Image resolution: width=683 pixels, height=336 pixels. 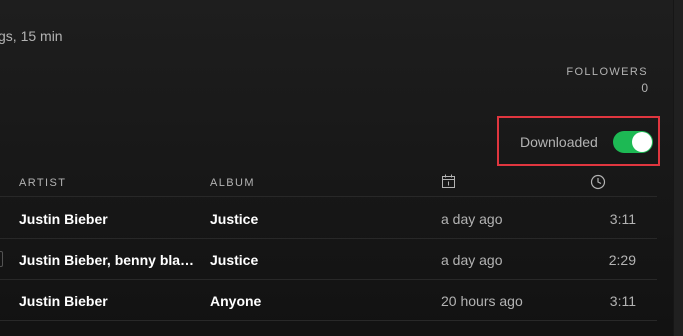 I want to click on track-table-header: ARTIST ALBUM, so click(x=328, y=184).